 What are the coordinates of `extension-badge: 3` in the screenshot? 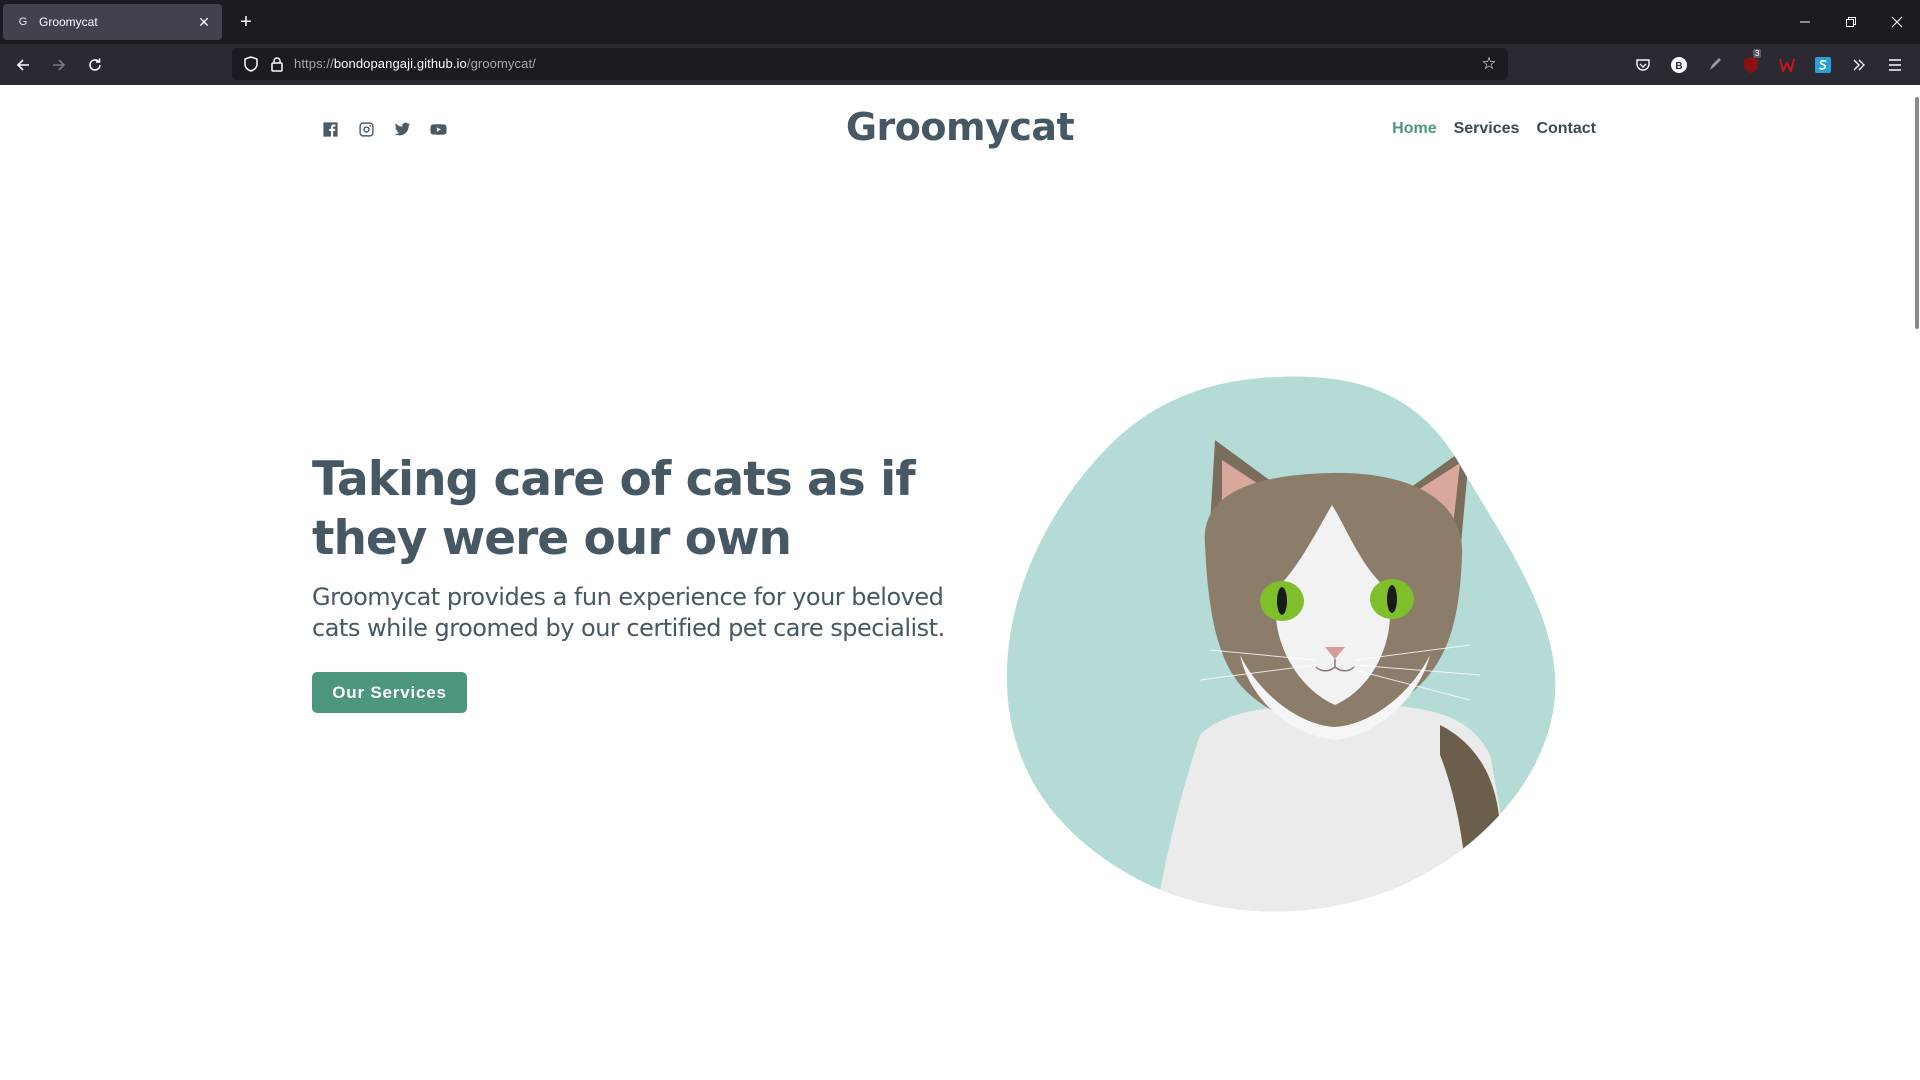 It's located at (1757, 53).